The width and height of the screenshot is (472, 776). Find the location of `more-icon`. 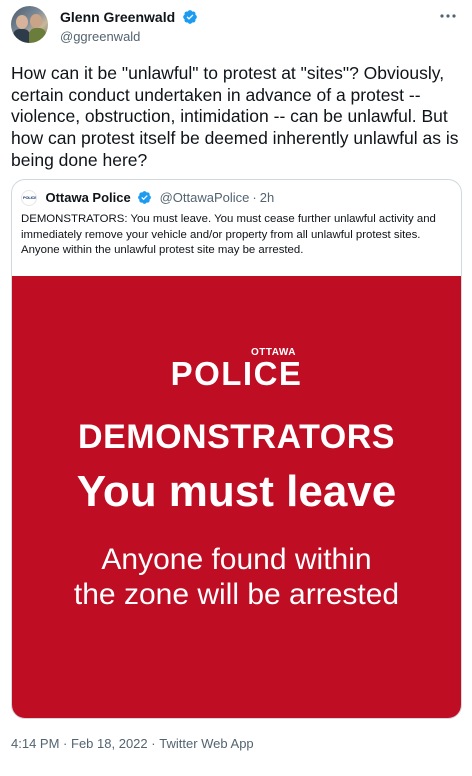

more-icon is located at coordinates (448, 16).